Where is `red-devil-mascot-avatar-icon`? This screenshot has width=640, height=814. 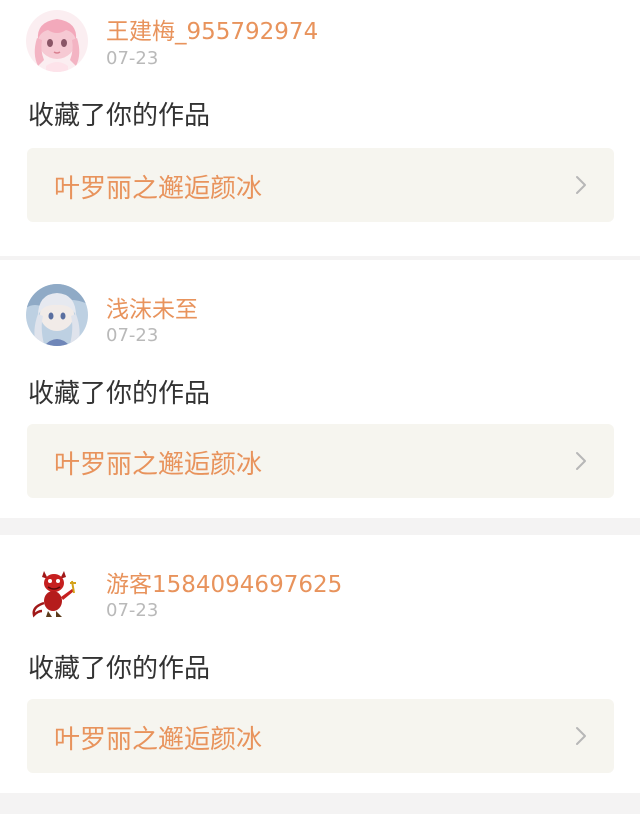
red-devil-mascot-avatar-icon is located at coordinates (57, 590).